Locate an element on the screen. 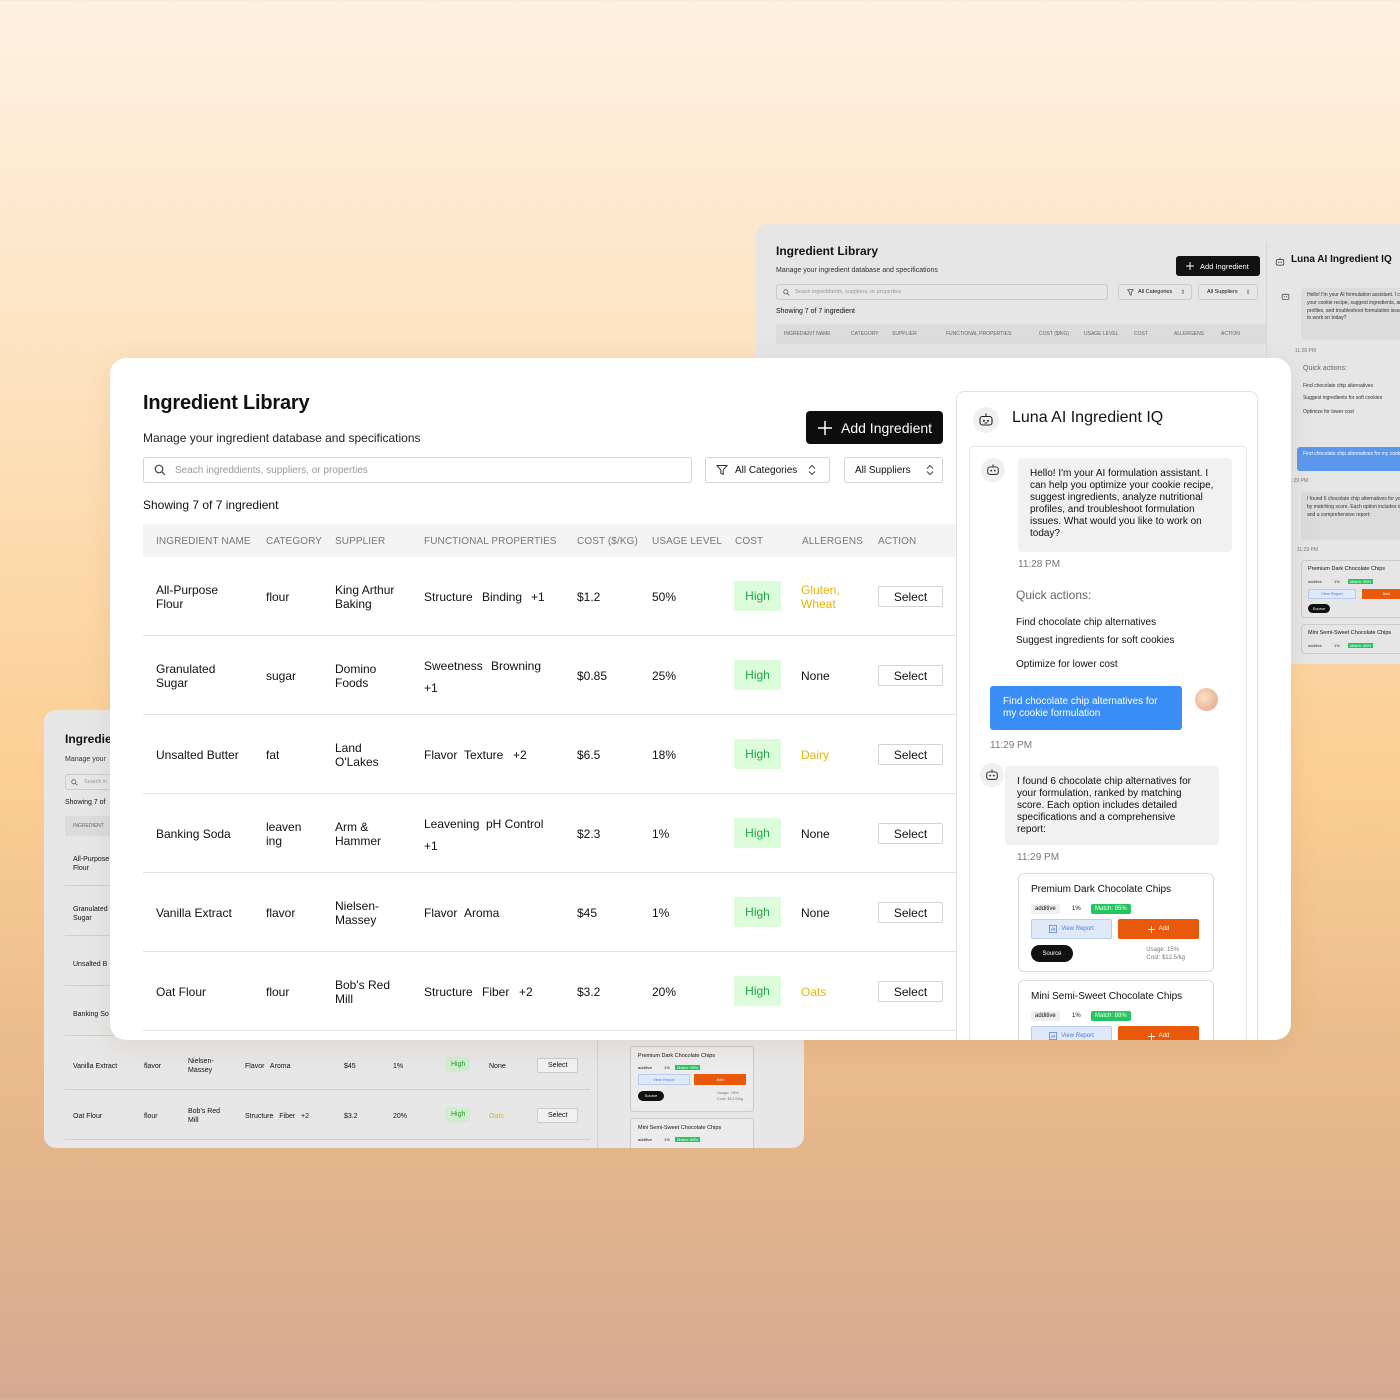  cost-per-kg: $3.2 is located at coordinates (351, 1116).